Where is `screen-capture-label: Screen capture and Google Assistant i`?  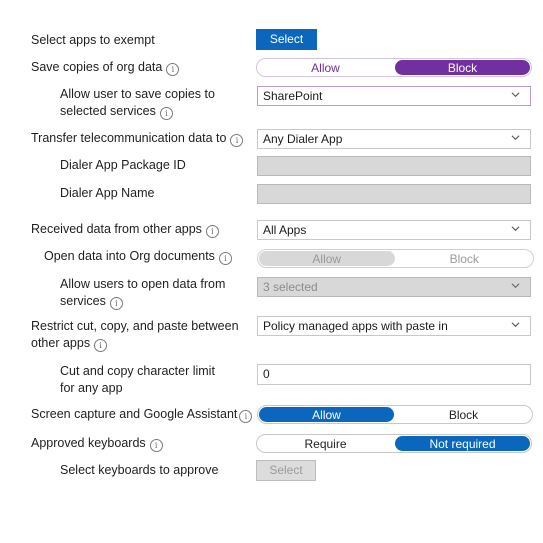 screen-capture-label: Screen capture and Google Assistant i is located at coordinates (142, 414).